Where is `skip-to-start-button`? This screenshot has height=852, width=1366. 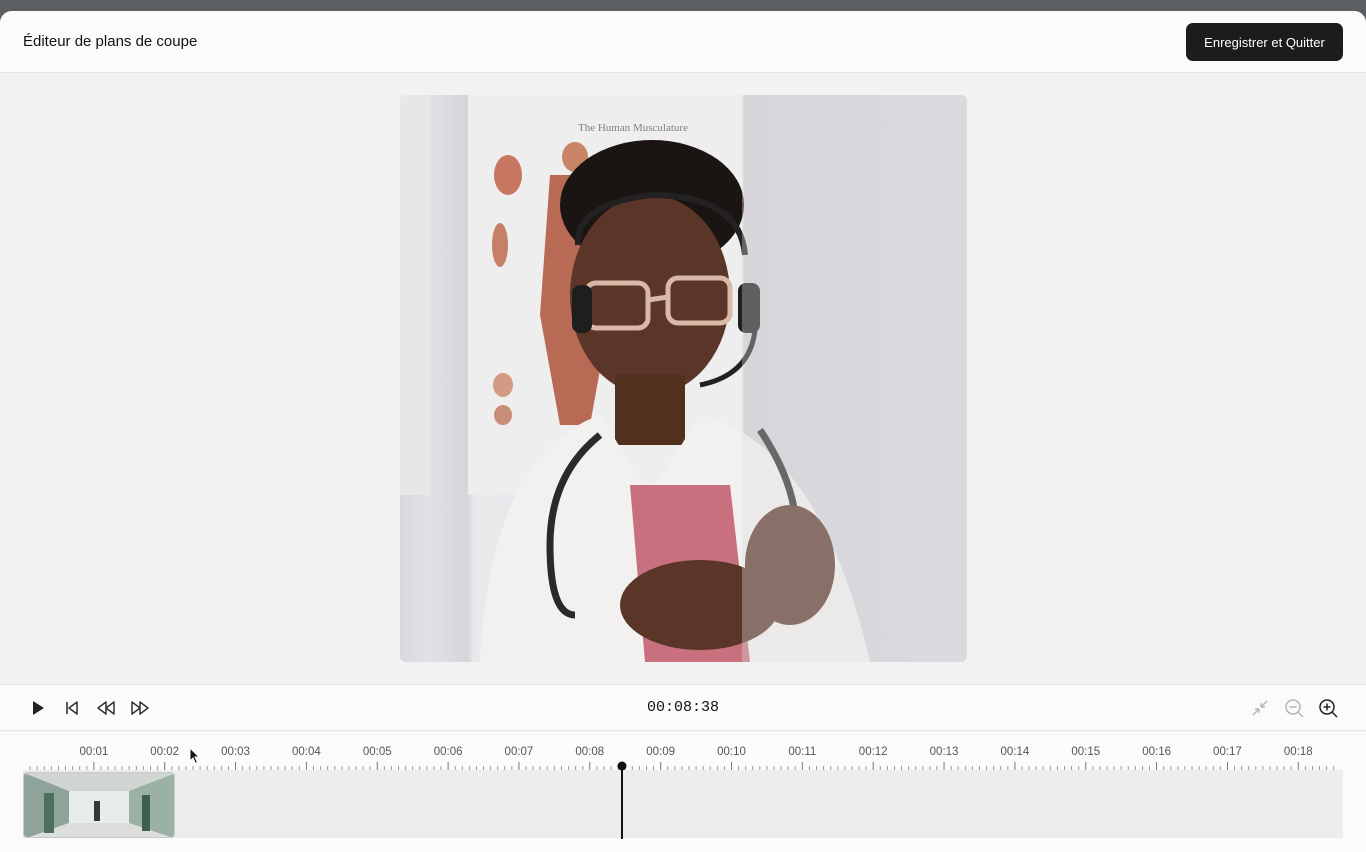 skip-to-start-button is located at coordinates (72, 708).